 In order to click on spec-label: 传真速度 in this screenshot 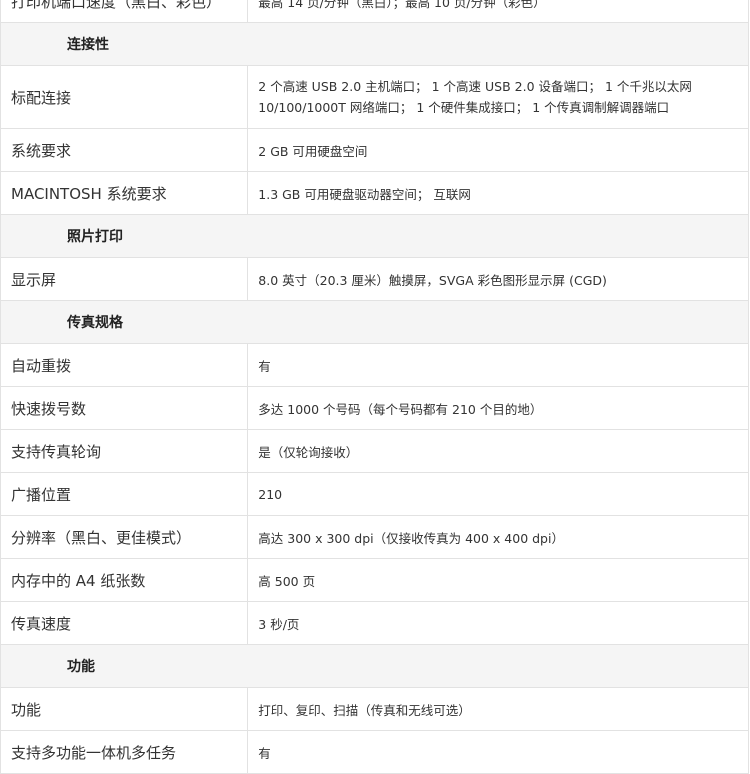, I will do `click(124, 623)`.